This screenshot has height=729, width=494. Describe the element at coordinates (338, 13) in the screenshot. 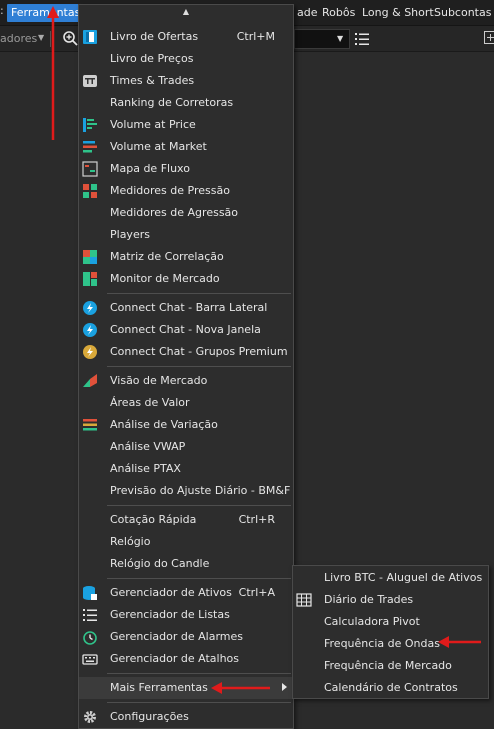

I see `menu-robos: Robôs` at that location.